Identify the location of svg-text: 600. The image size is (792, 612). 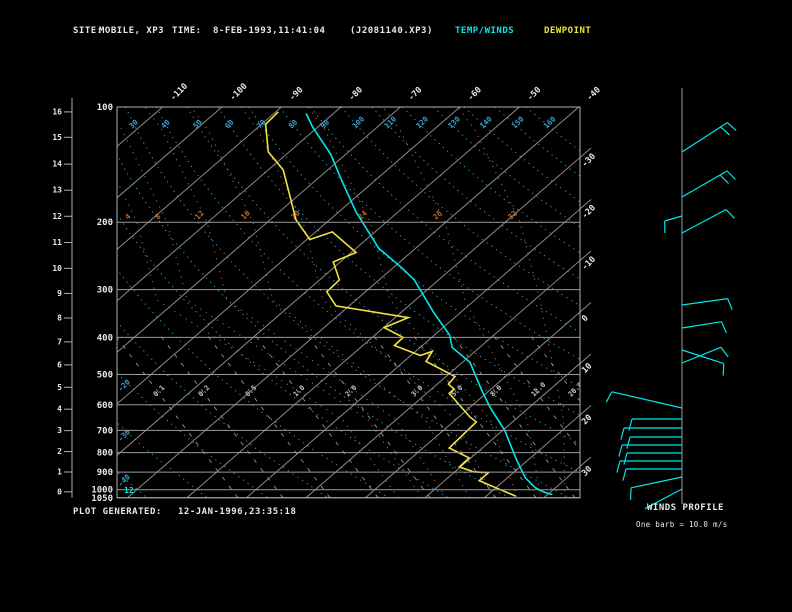
(105, 406).